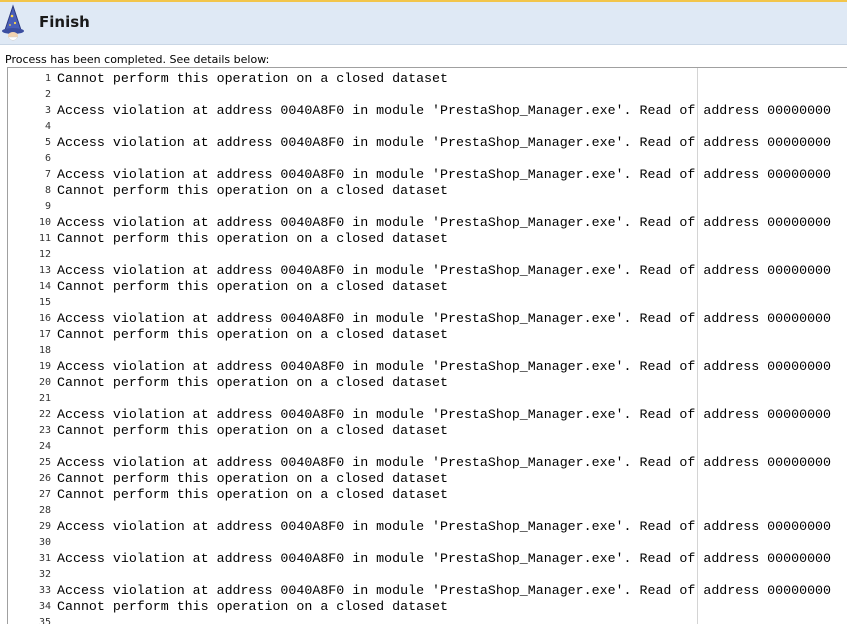 The width and height of the screenshot is (847, 624). Describe the element at coordinates (47, 206) in the screenshot. I see `line-number: 9` at that location.